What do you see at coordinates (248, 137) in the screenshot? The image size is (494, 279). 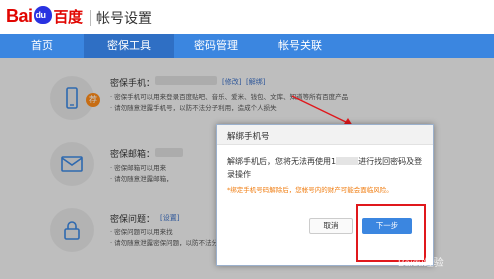 I see `dialog-title: 解绑手机号` at bounding box center [248, 137].